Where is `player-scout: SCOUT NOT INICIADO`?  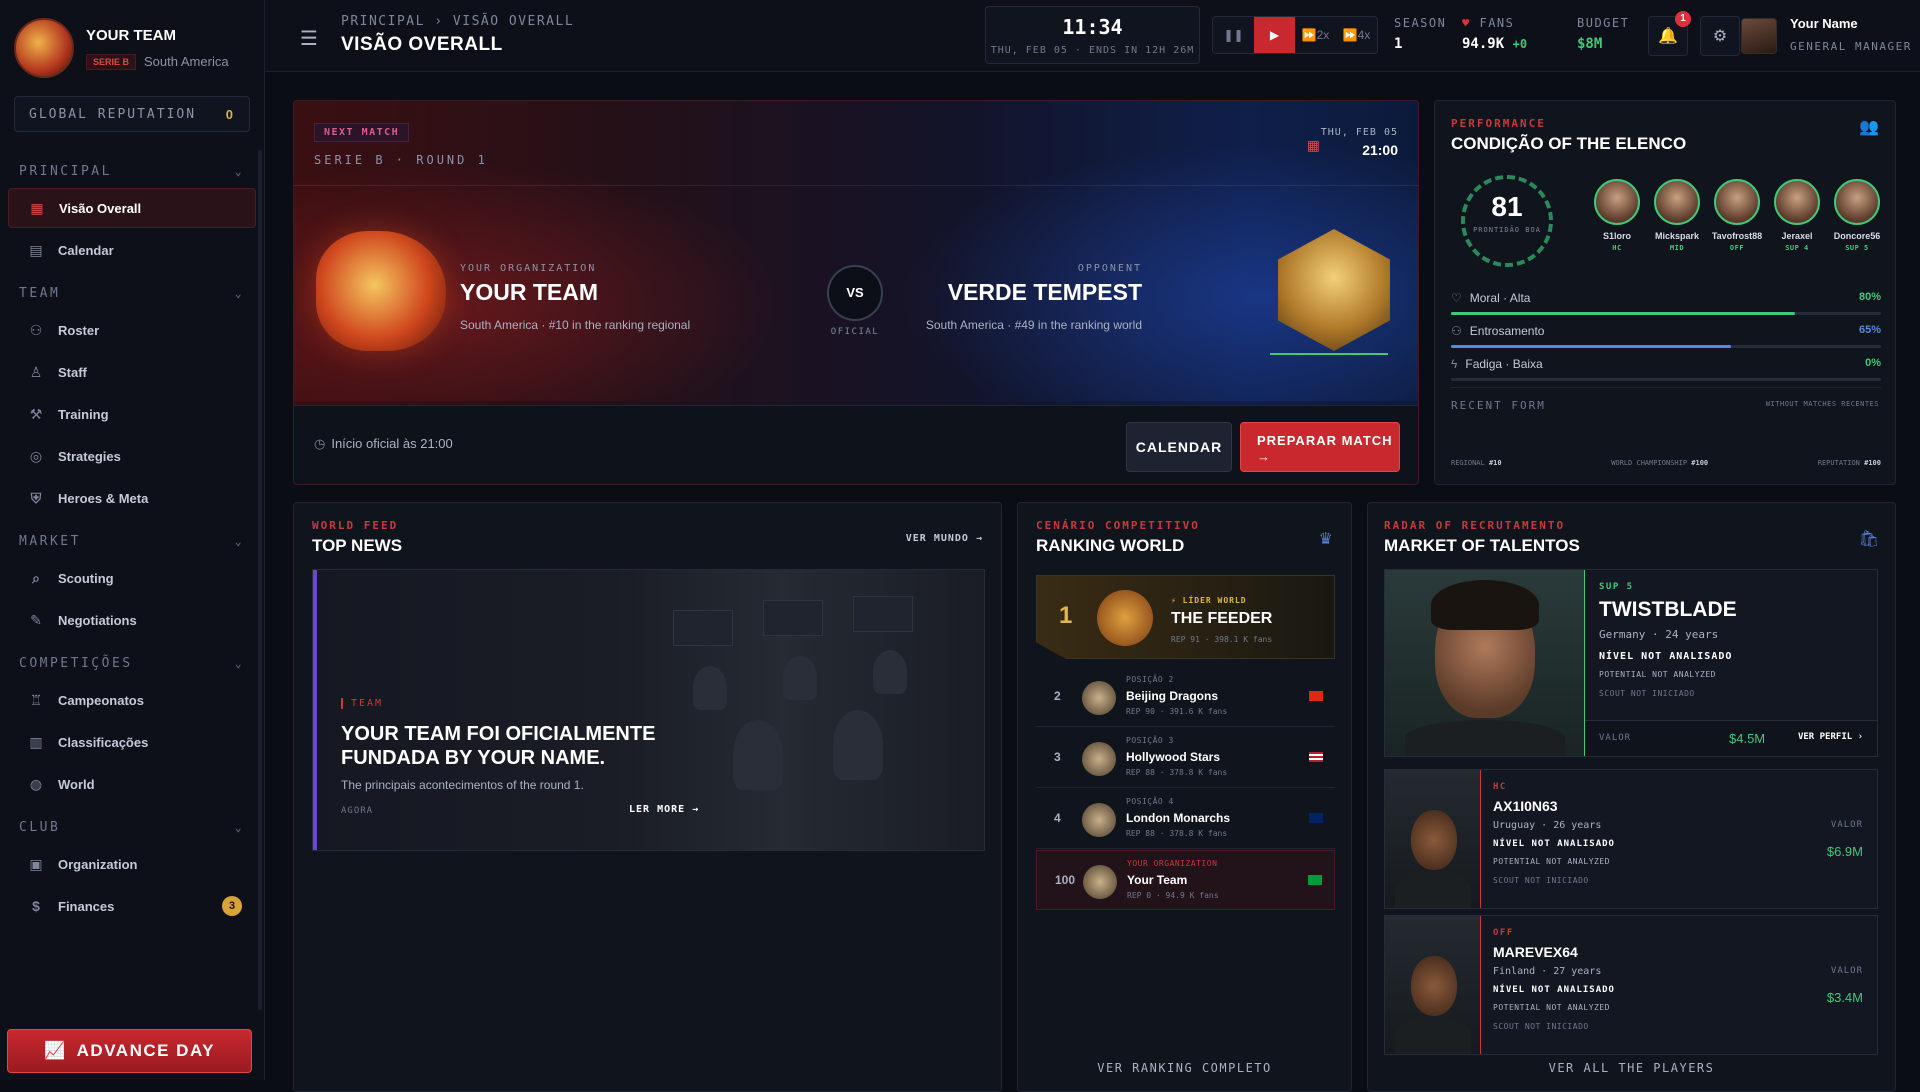 player-scout: SCOUT NOT INICIADO is located at coordinates (1541, 880).